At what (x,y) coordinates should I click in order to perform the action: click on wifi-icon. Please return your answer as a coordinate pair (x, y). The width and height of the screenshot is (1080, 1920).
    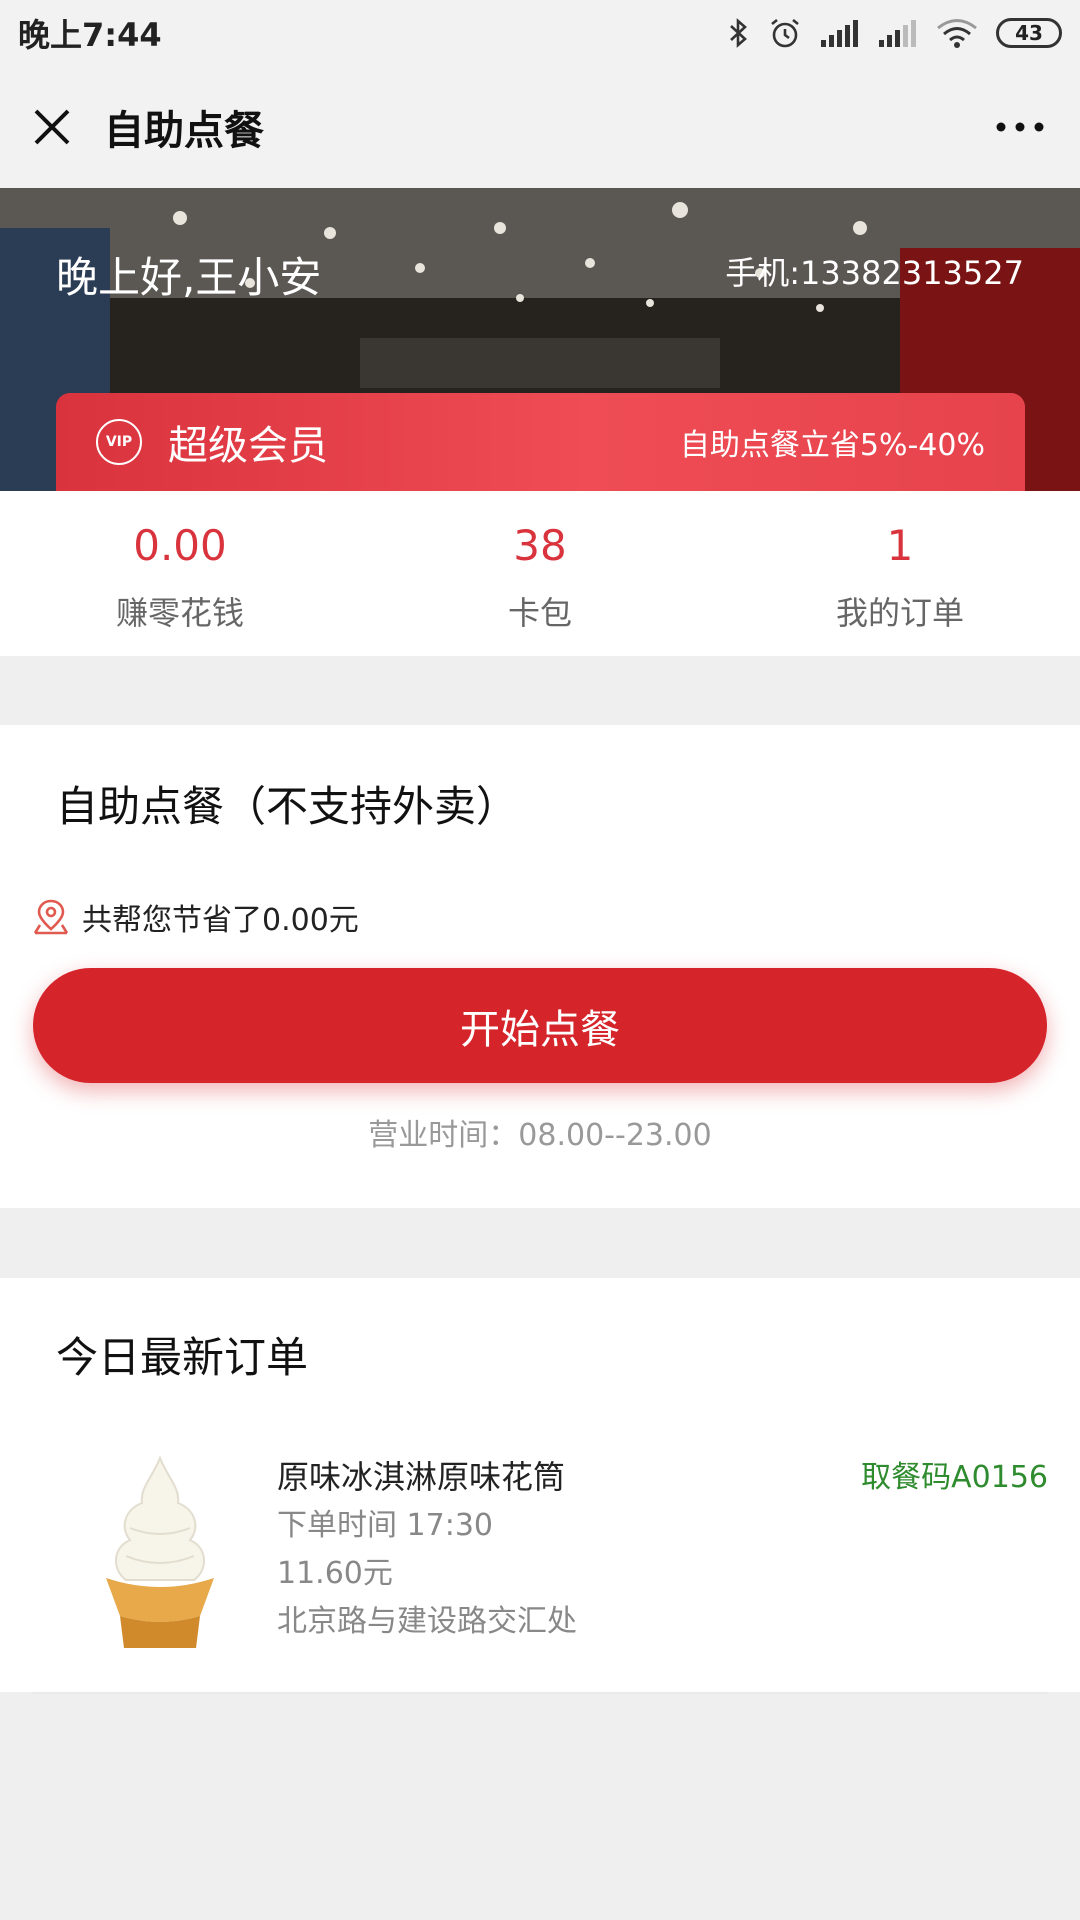
    Looking at the image, I should click on (957, 33).